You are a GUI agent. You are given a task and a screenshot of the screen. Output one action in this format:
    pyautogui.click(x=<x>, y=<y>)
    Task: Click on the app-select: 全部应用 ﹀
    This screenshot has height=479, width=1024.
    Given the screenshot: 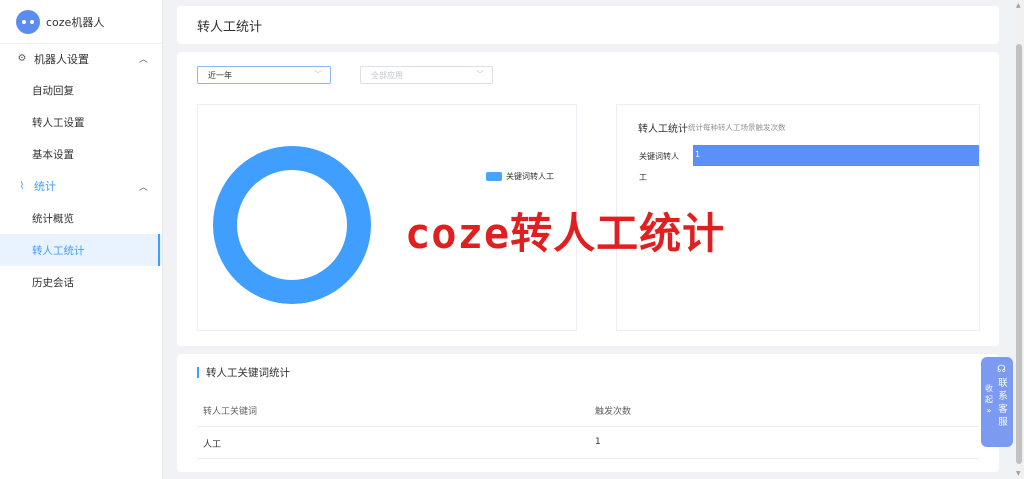 What is the action you would take?
    pyautogui.click(x=426, y=75)
    